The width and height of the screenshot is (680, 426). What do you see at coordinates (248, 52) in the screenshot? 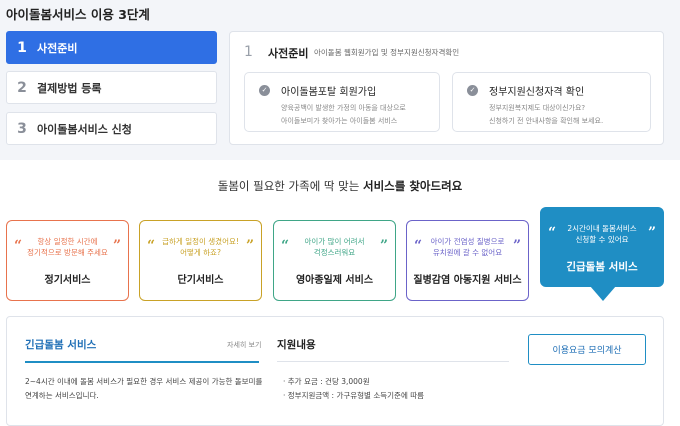
I see `panel-step-number: 1` at bounding box center [248, 52].